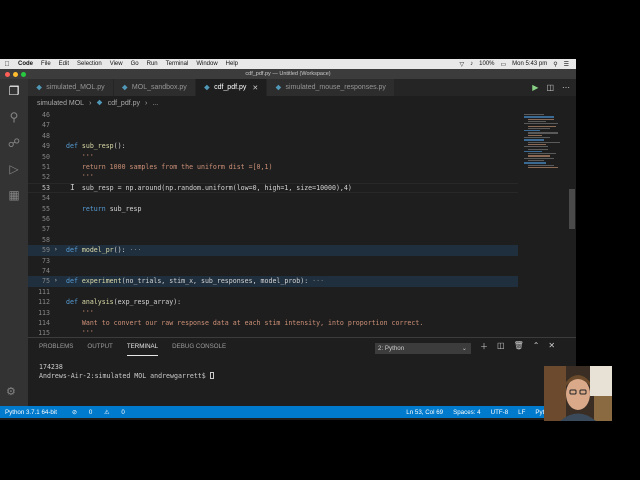  I want to click on menu-edit: Edit, so click(64, 64).